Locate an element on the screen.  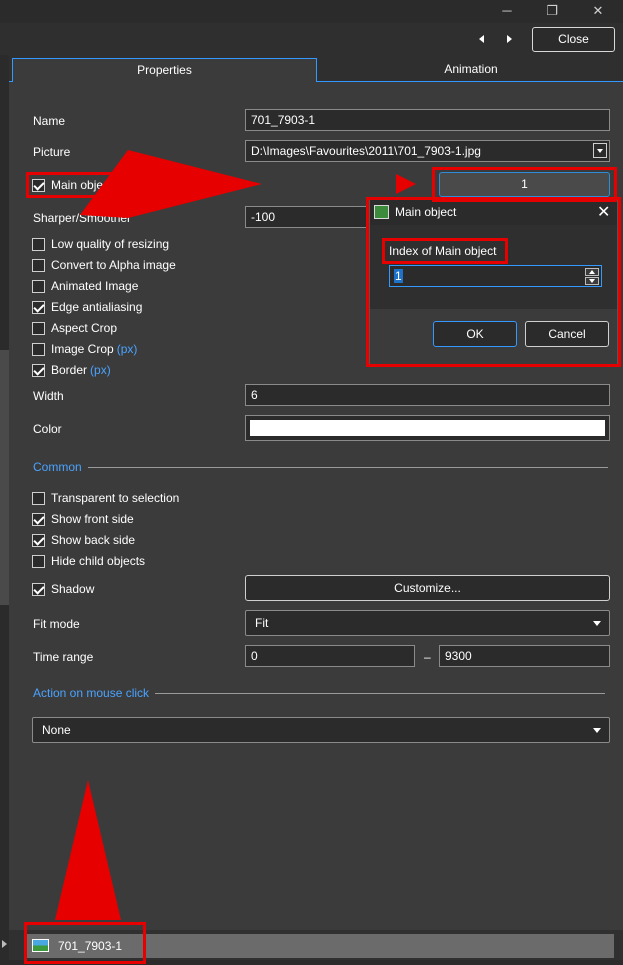
tab-animation: Animation is located at coordinates (471, 70).